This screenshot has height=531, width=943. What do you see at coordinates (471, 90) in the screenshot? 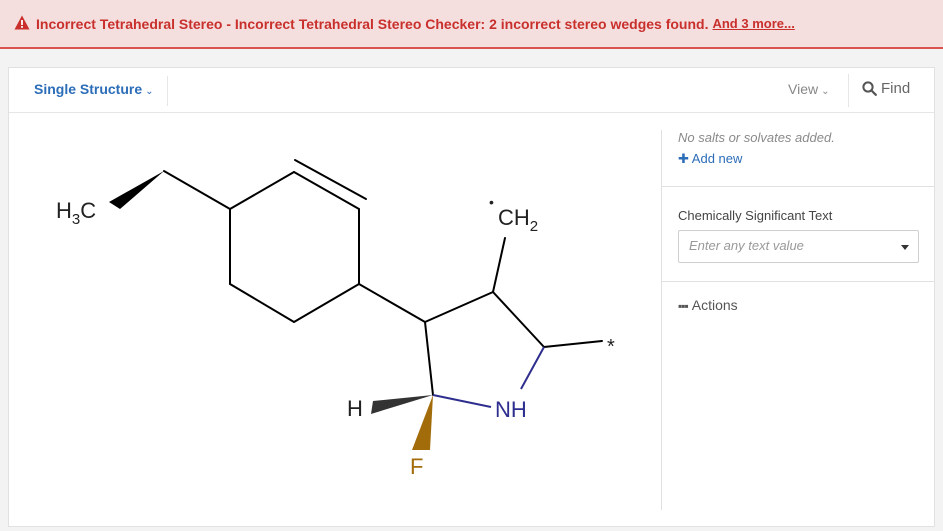
I see `panel-toolbar: Single Structure ⌄ View ⌄ Find` at bounding box center [471, 90].